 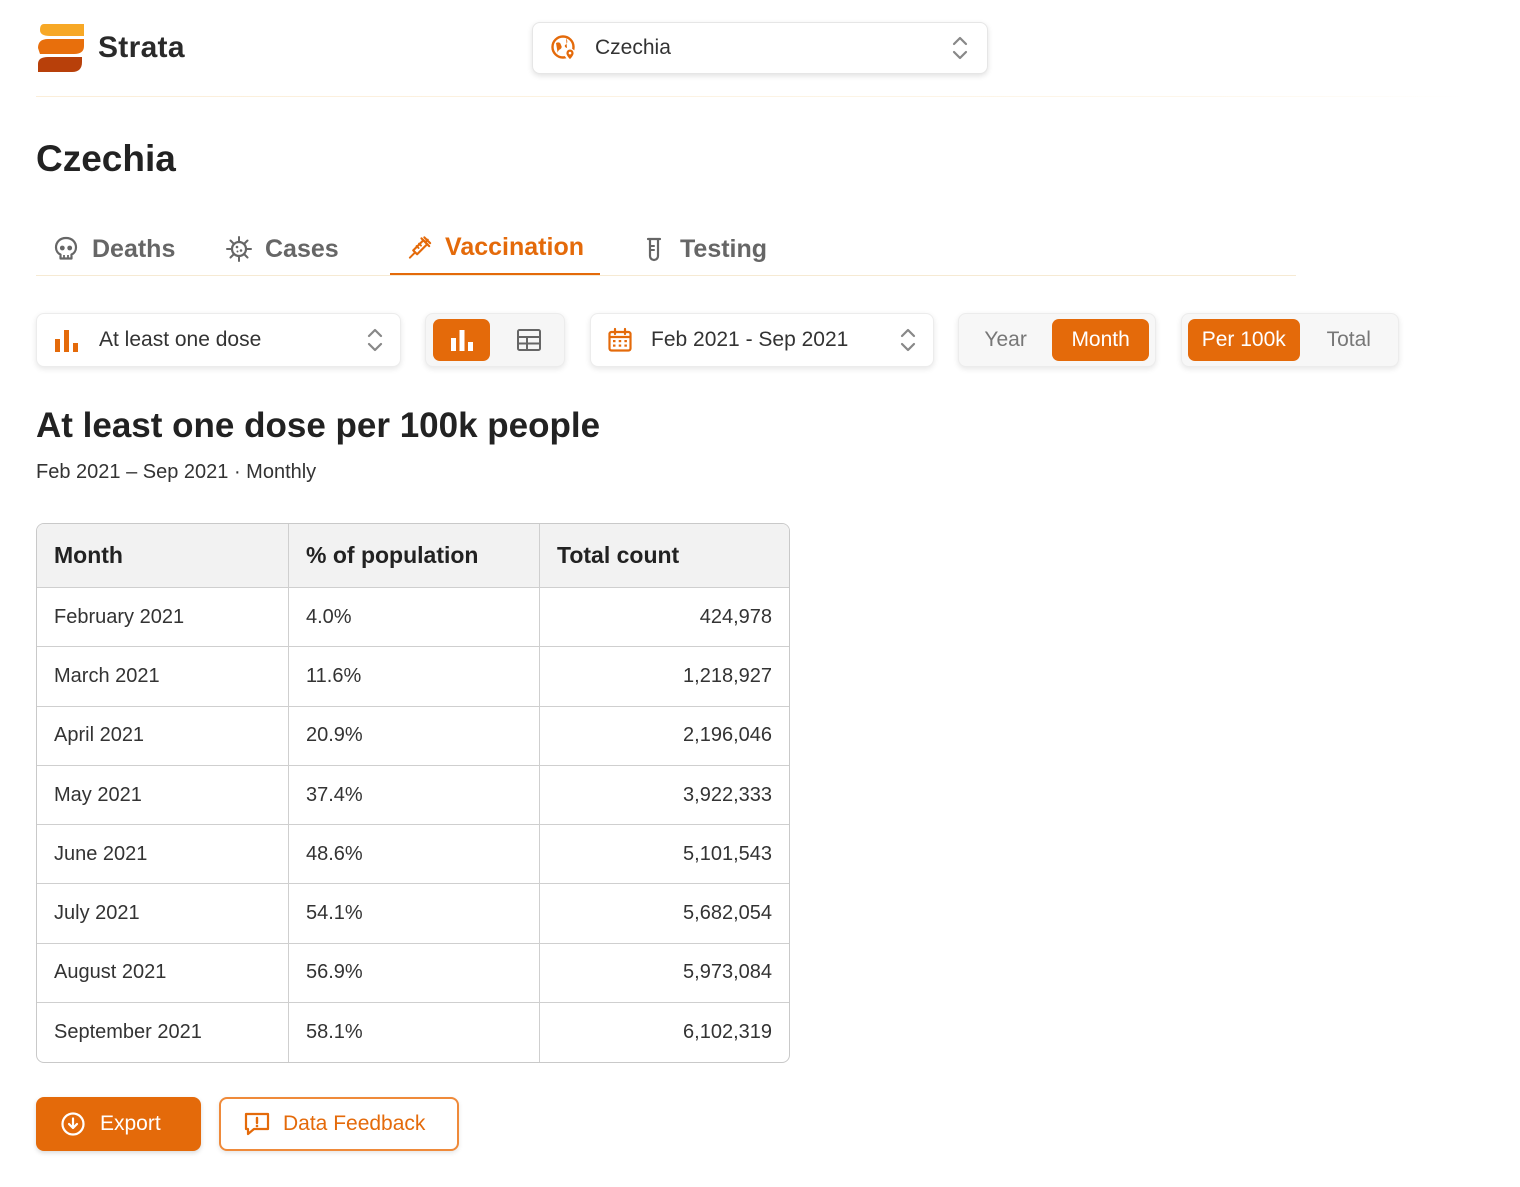 What do you see at coordinates (163, 677) in the screenshot?
I see `table-cell-month: March 2021` at bounding box center [163, 677].